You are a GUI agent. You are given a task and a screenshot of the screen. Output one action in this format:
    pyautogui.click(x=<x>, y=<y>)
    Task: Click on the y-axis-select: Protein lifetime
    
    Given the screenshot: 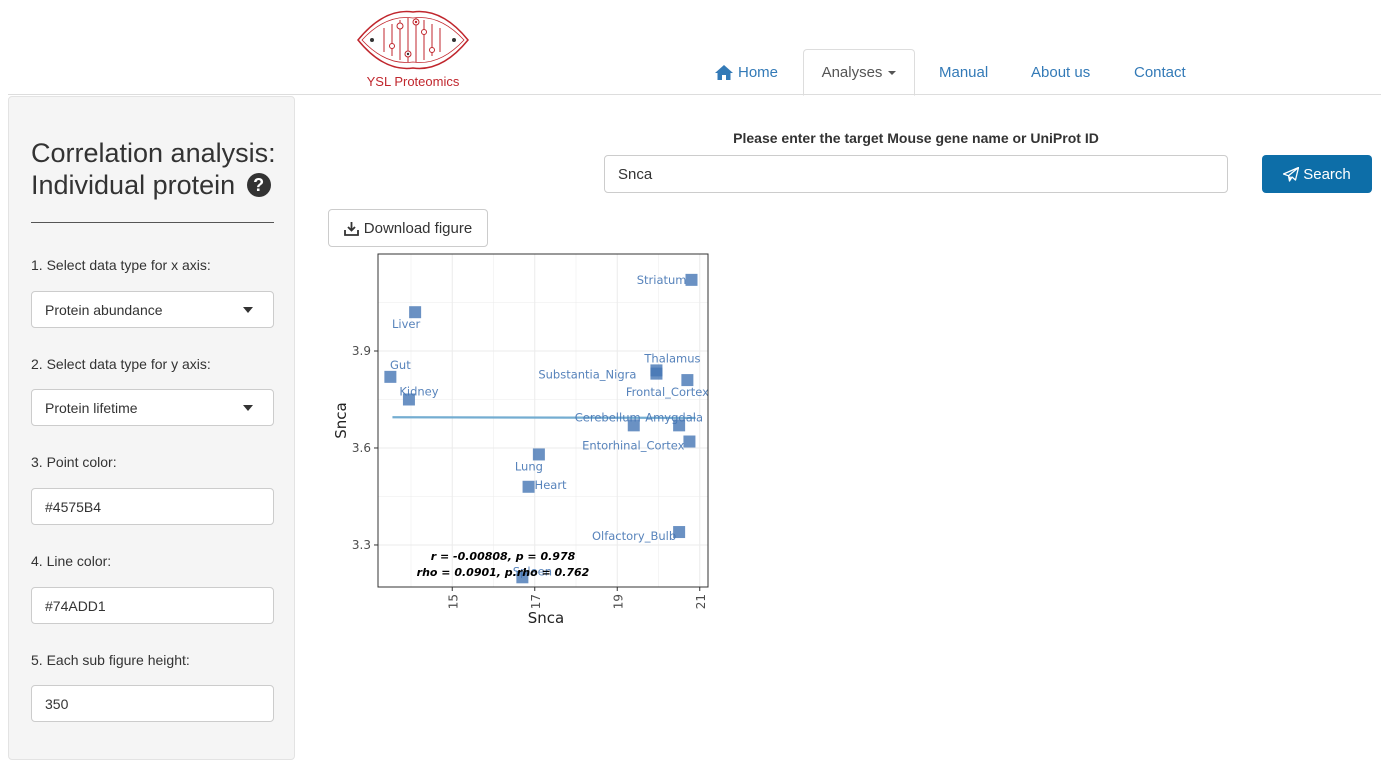 What is the action you would take?
    pyautogui.click(x=152, y=407)
    